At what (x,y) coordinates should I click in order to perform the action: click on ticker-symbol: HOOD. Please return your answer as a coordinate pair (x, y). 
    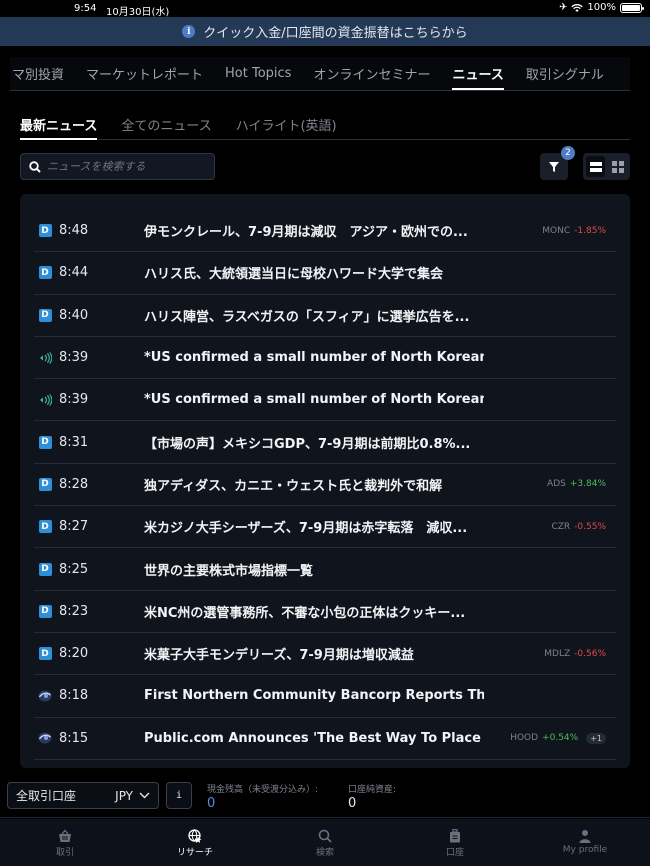
    Looking at the image, I should click on (524, 738).